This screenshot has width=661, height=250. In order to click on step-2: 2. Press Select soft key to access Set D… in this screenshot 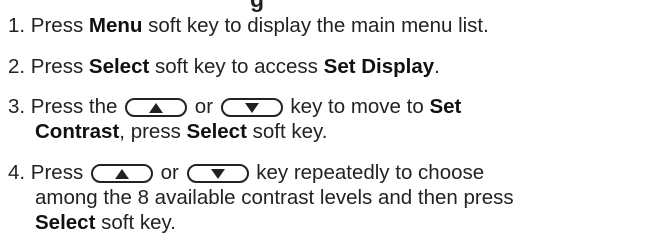, I will do `click(224, 66)`.